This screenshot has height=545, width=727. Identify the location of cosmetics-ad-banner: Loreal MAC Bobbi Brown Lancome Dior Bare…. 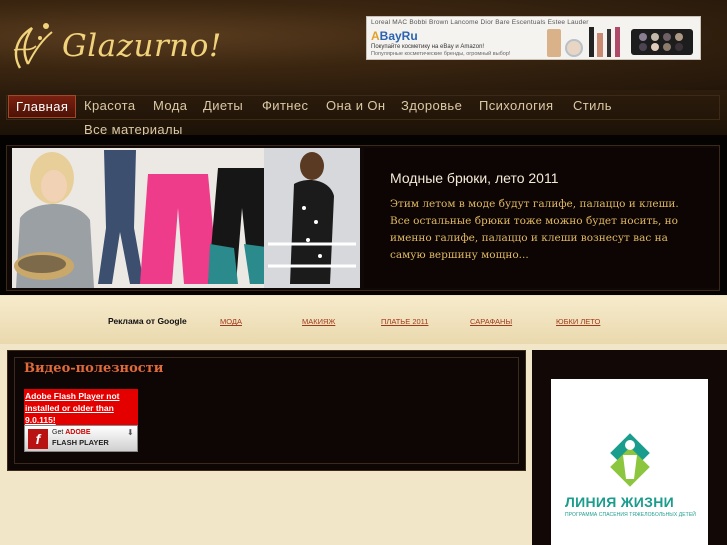
(533, 38).